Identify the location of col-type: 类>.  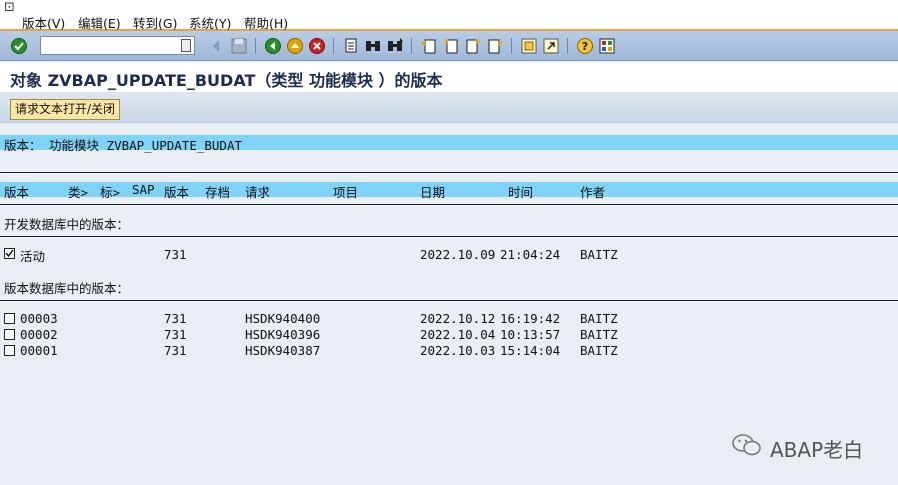
(78, 191).